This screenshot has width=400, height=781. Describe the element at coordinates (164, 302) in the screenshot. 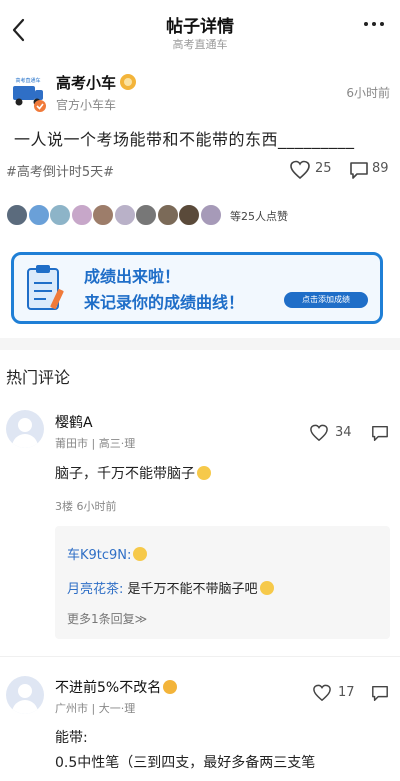

I see `banner-subline: 来记录你的成绩曲线！` at that location.